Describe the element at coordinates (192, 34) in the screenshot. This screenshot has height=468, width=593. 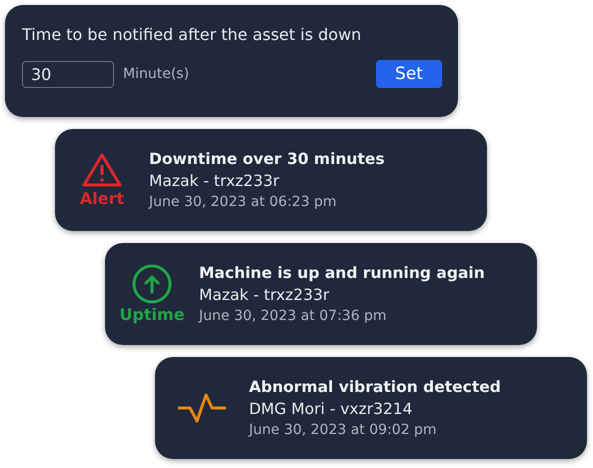
I see `settings-prompt: Time to be notified after the asset is down` at that location.